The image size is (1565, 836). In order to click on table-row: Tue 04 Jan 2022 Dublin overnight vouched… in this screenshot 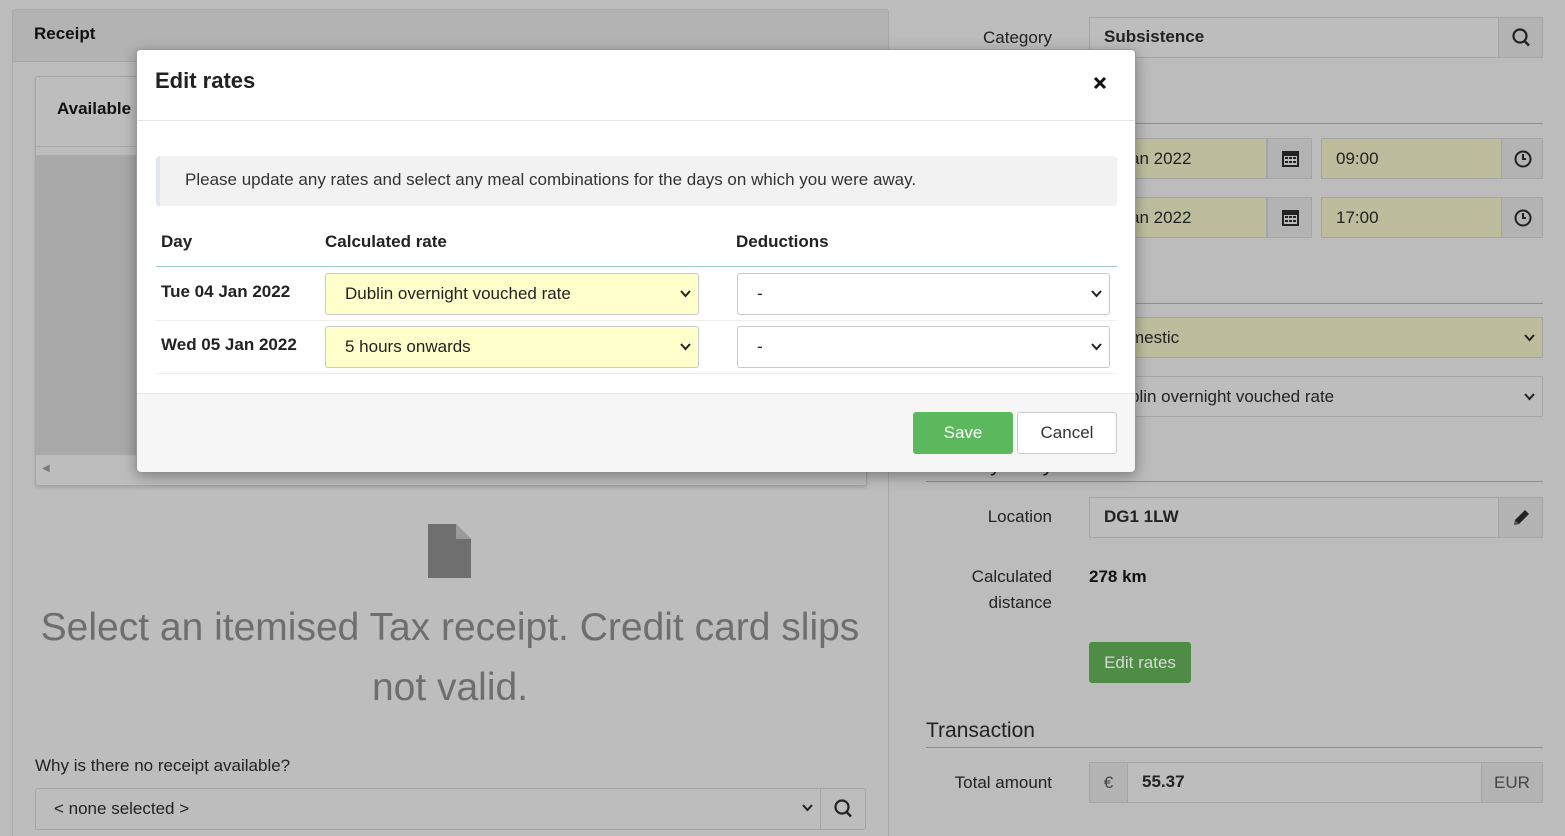, I will do `click(636, 294)`.